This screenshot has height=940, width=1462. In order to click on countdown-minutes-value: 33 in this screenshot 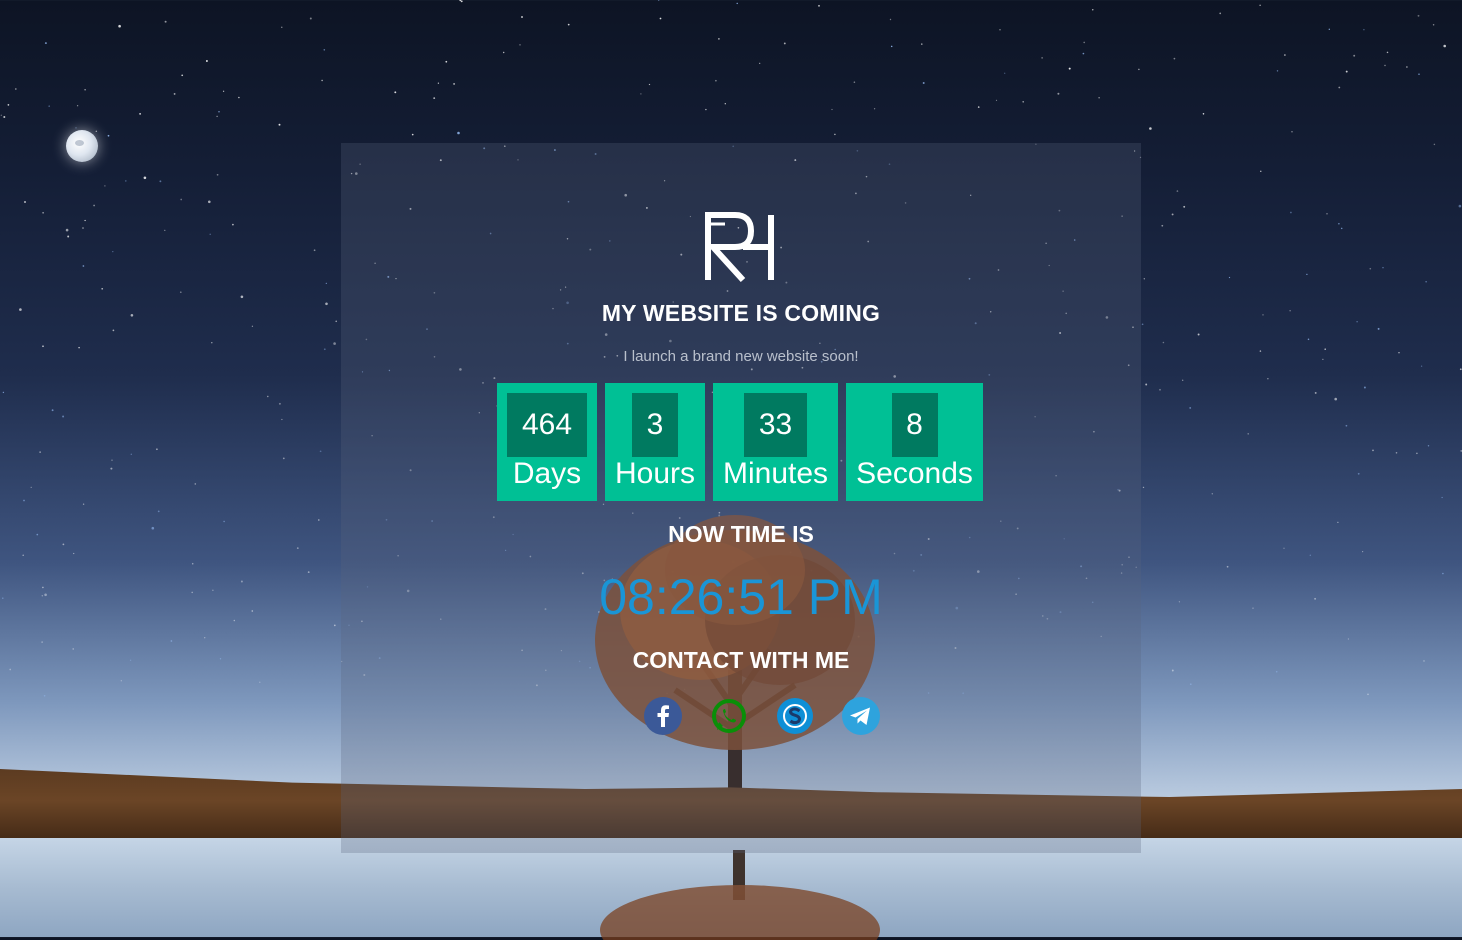, I will do `click(775, 425)`.